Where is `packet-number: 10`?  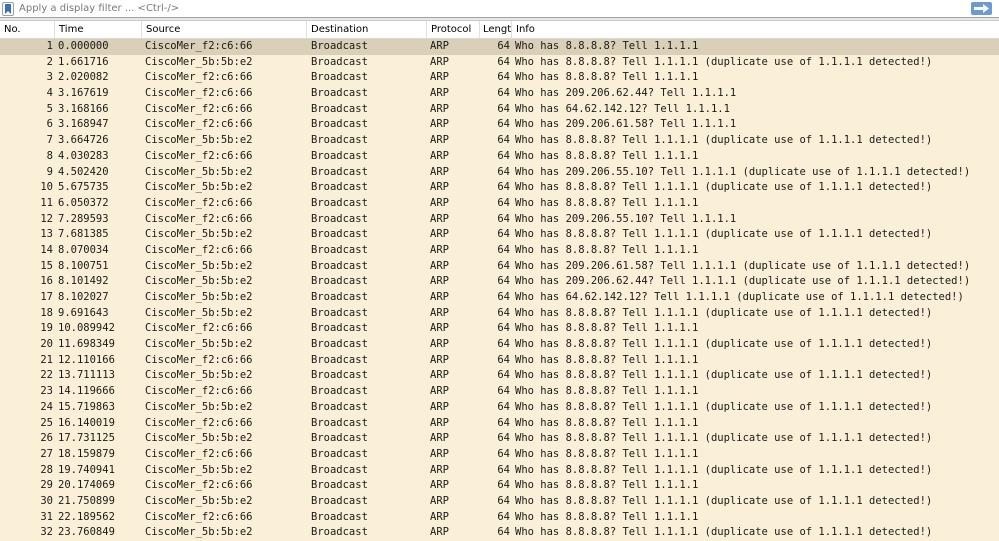 packet-number: 10 is located at coordinates (46, 187).